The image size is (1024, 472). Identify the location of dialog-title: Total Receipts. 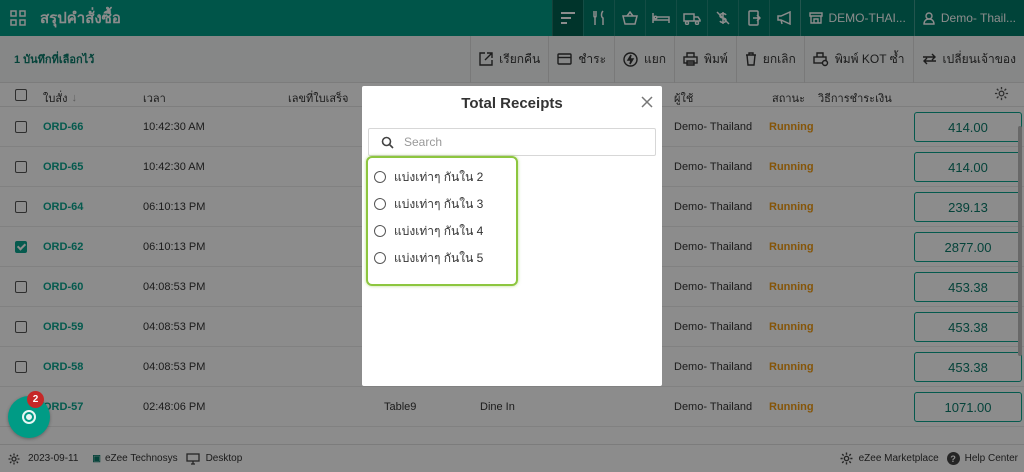
(512, 103).